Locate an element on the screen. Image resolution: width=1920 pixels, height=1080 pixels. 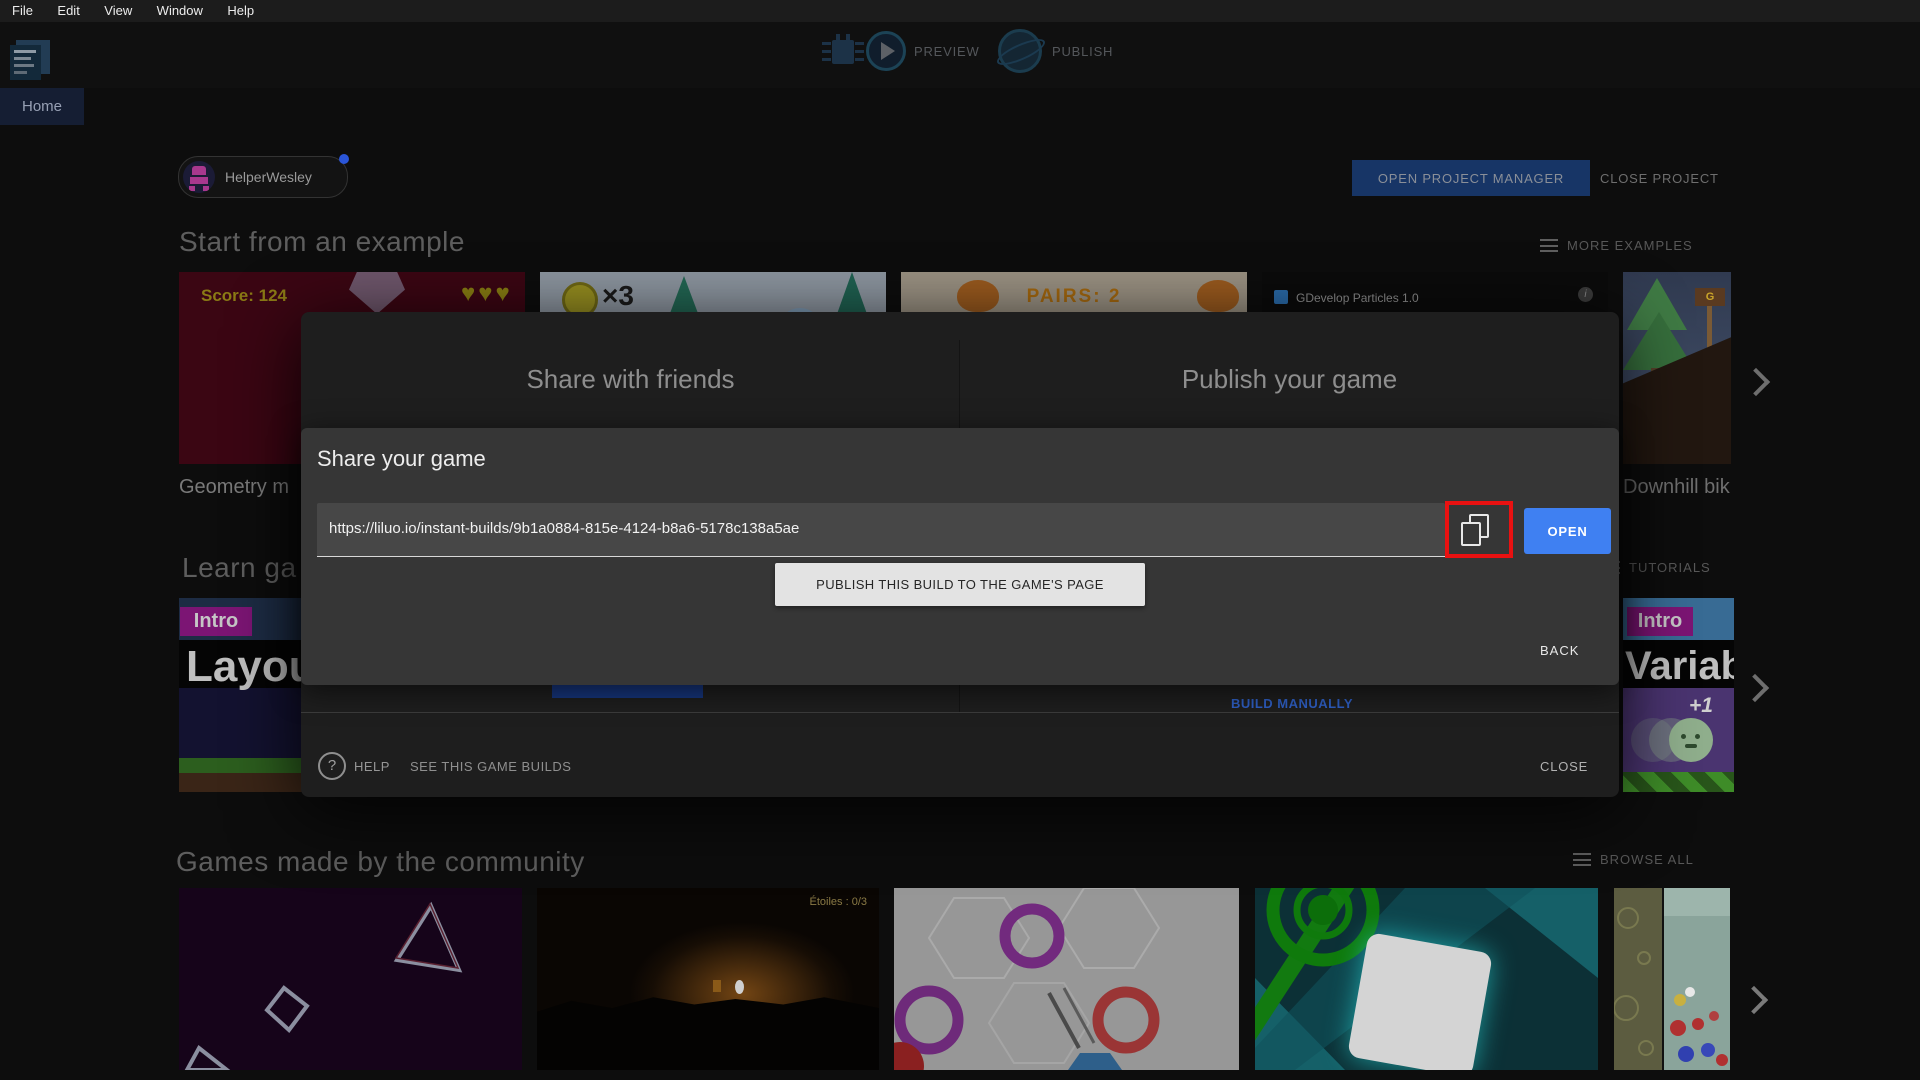
community-next-chevron is located at coordinates (1754, 1000).